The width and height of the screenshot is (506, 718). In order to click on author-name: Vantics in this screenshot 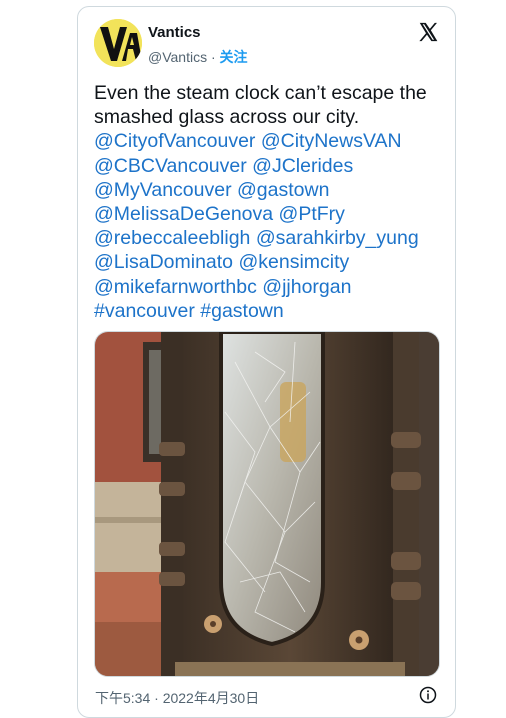, I will do `click(174, 32)`.